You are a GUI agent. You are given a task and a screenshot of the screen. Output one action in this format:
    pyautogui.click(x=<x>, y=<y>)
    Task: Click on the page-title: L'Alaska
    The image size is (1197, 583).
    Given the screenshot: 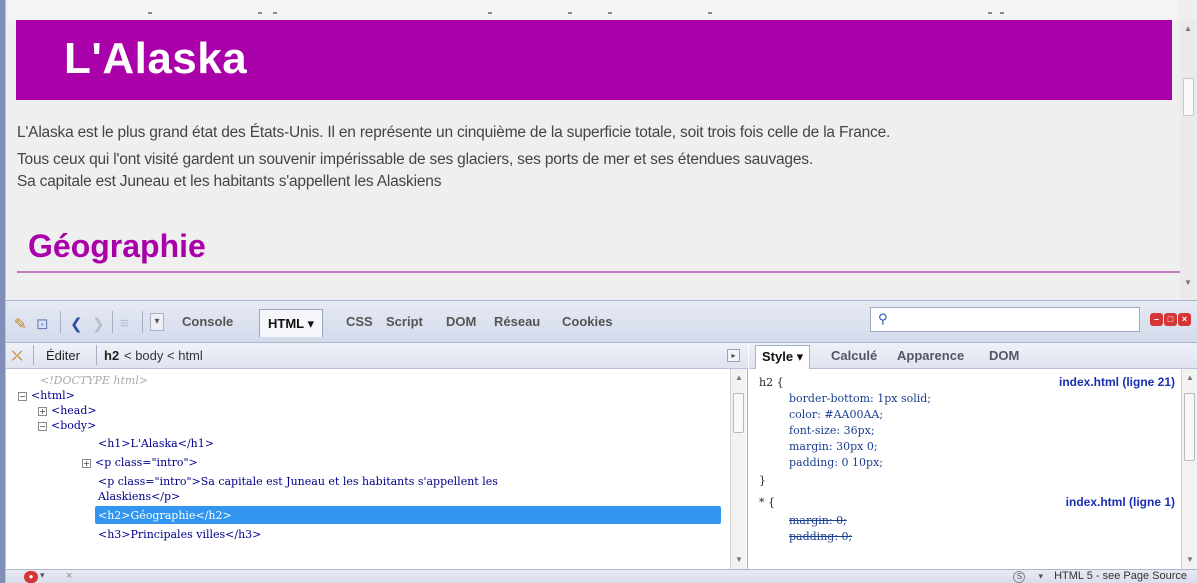 What is the action you would take?
    pyautogui.click(x=156, y=58)
    